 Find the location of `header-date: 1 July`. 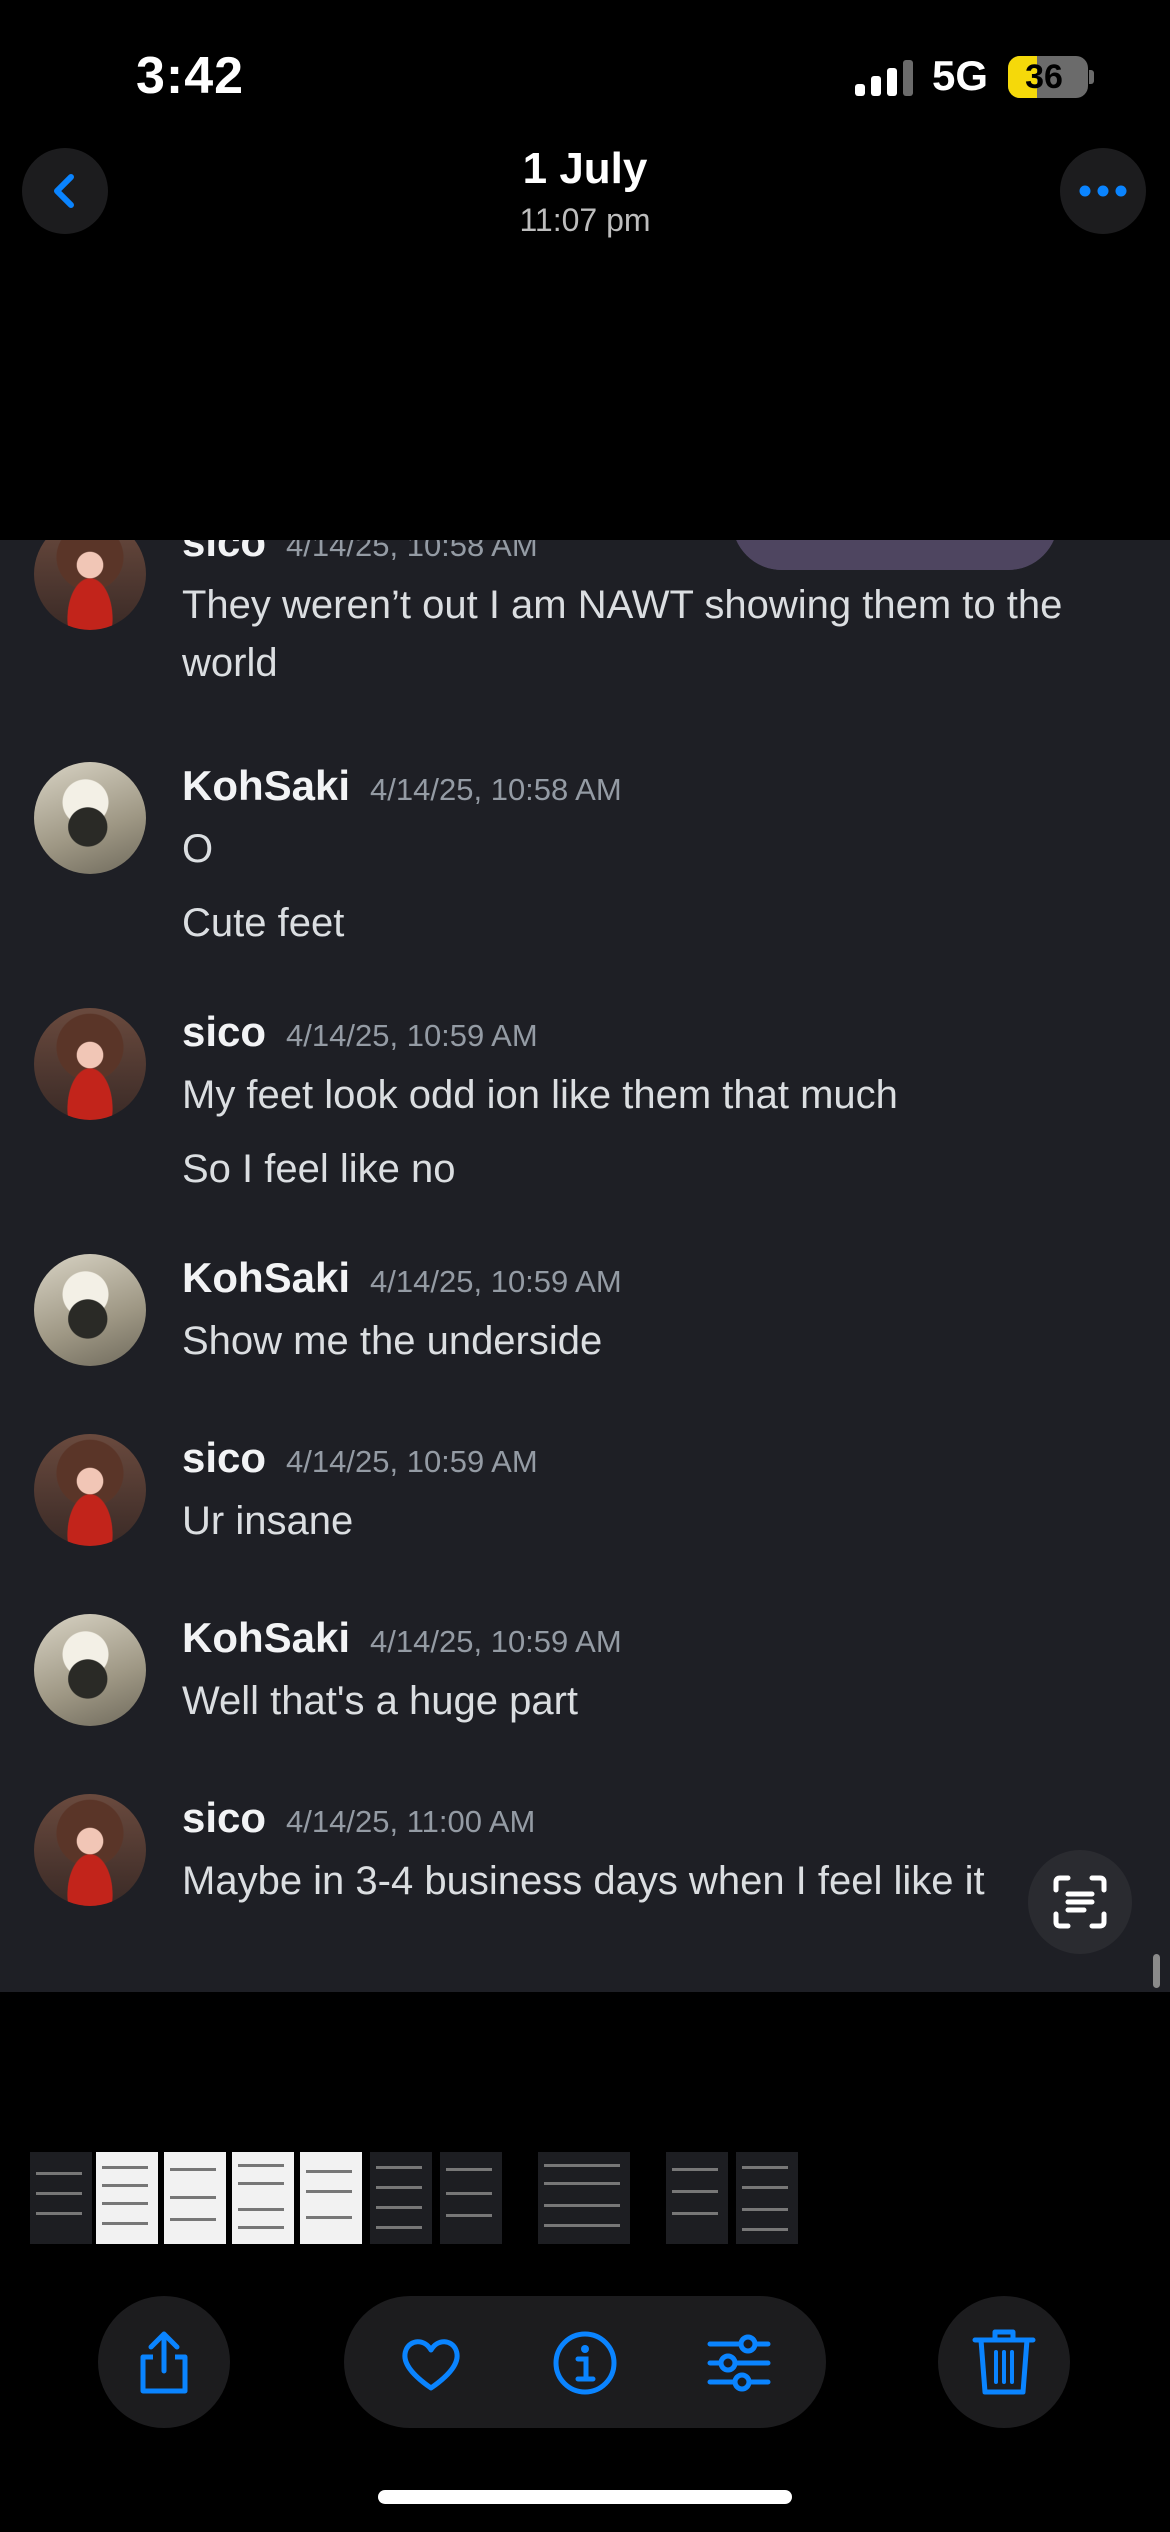

header-date: 1 July is located at coordinates (585, 168).